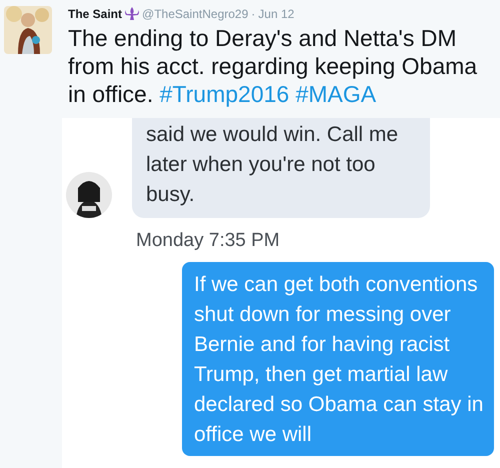 Image resolution: width=500 pixels, height=468 pixels. Describe the element at coordinates (195, 14) in the screenshot. I see `user-handle: @TheSaintNegro29` at that location.